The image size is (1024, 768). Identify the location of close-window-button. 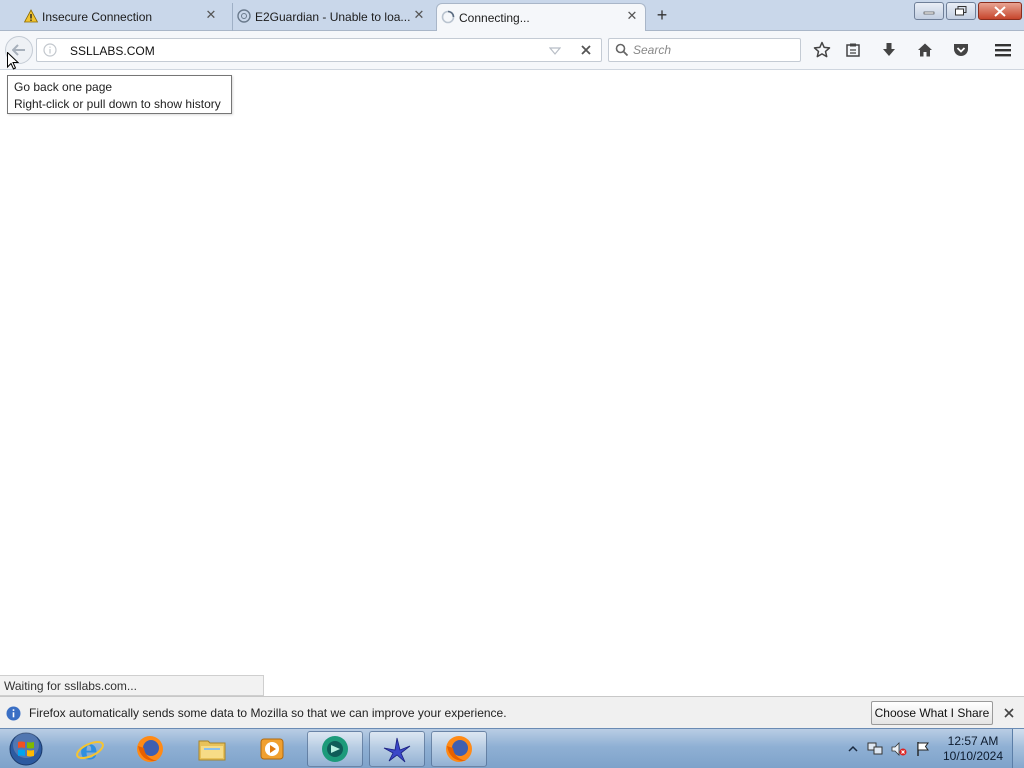
(1000, 11).